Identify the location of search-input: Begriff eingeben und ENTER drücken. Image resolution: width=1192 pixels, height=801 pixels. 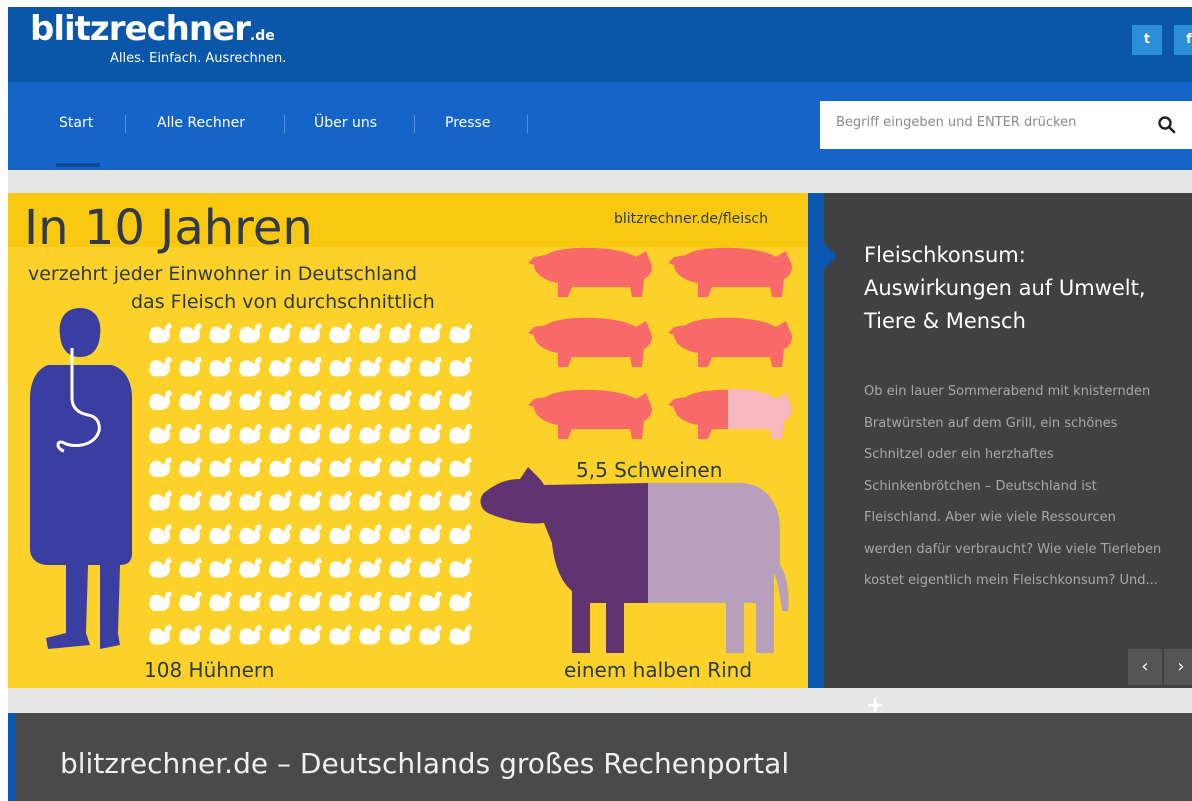
(1006, 125).